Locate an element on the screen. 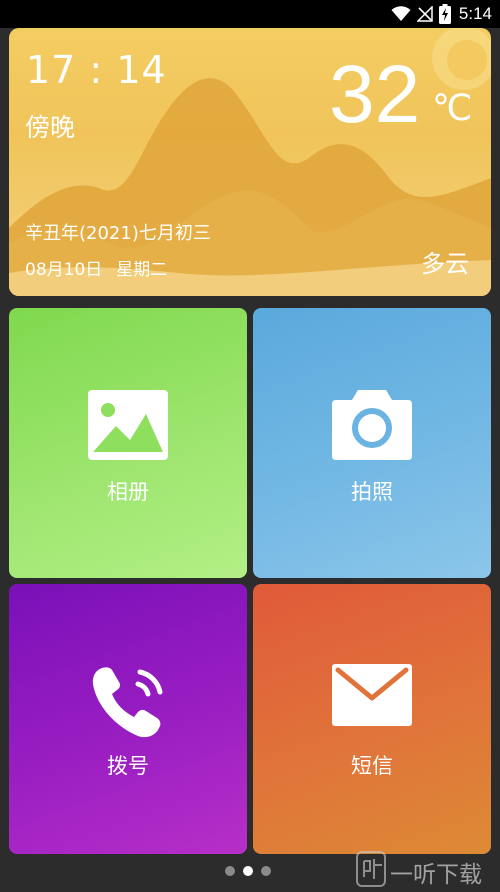  messages-tile: 短信 is located at coordinates (372, 719).